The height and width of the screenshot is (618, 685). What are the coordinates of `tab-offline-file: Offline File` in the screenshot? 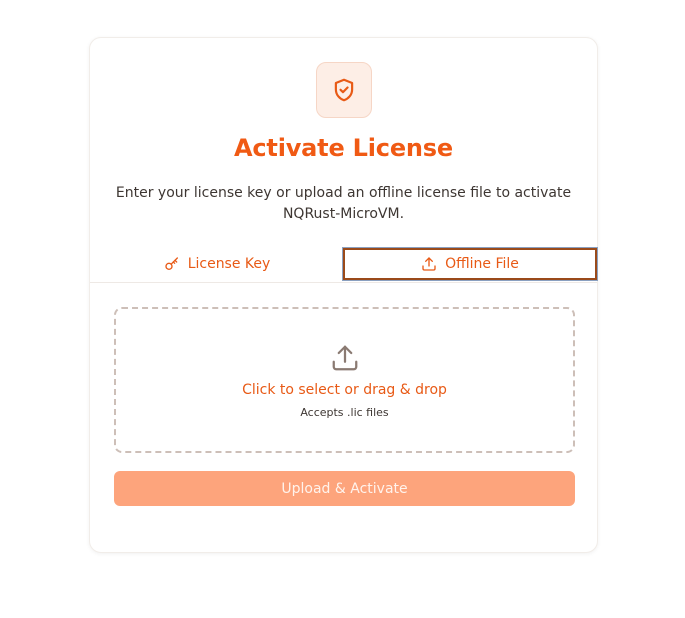 It's located at (470, 264).